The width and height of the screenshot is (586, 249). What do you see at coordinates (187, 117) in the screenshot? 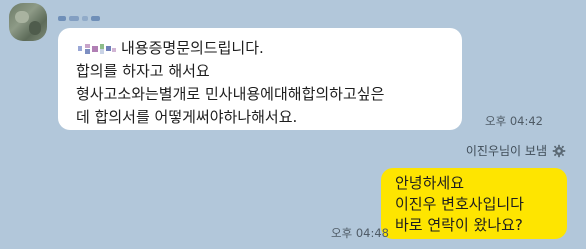
I see `message-line: 데 합의서를 어떻게써야하나해서요.` at bounding box center [187, 117].